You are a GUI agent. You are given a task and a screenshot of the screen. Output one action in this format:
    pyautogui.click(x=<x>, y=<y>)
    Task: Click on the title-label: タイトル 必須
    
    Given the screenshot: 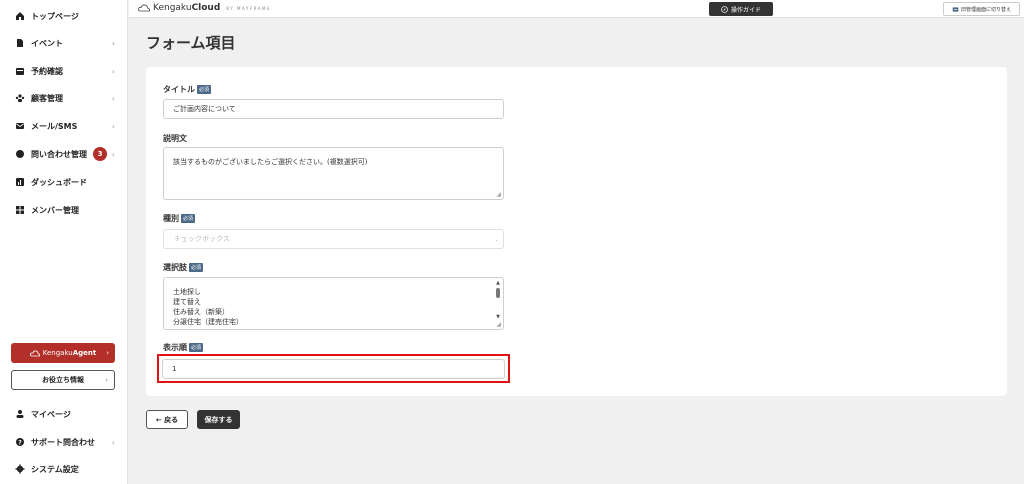 What is the action you would take?
    pyautogui.click(x=187, y=89)
    